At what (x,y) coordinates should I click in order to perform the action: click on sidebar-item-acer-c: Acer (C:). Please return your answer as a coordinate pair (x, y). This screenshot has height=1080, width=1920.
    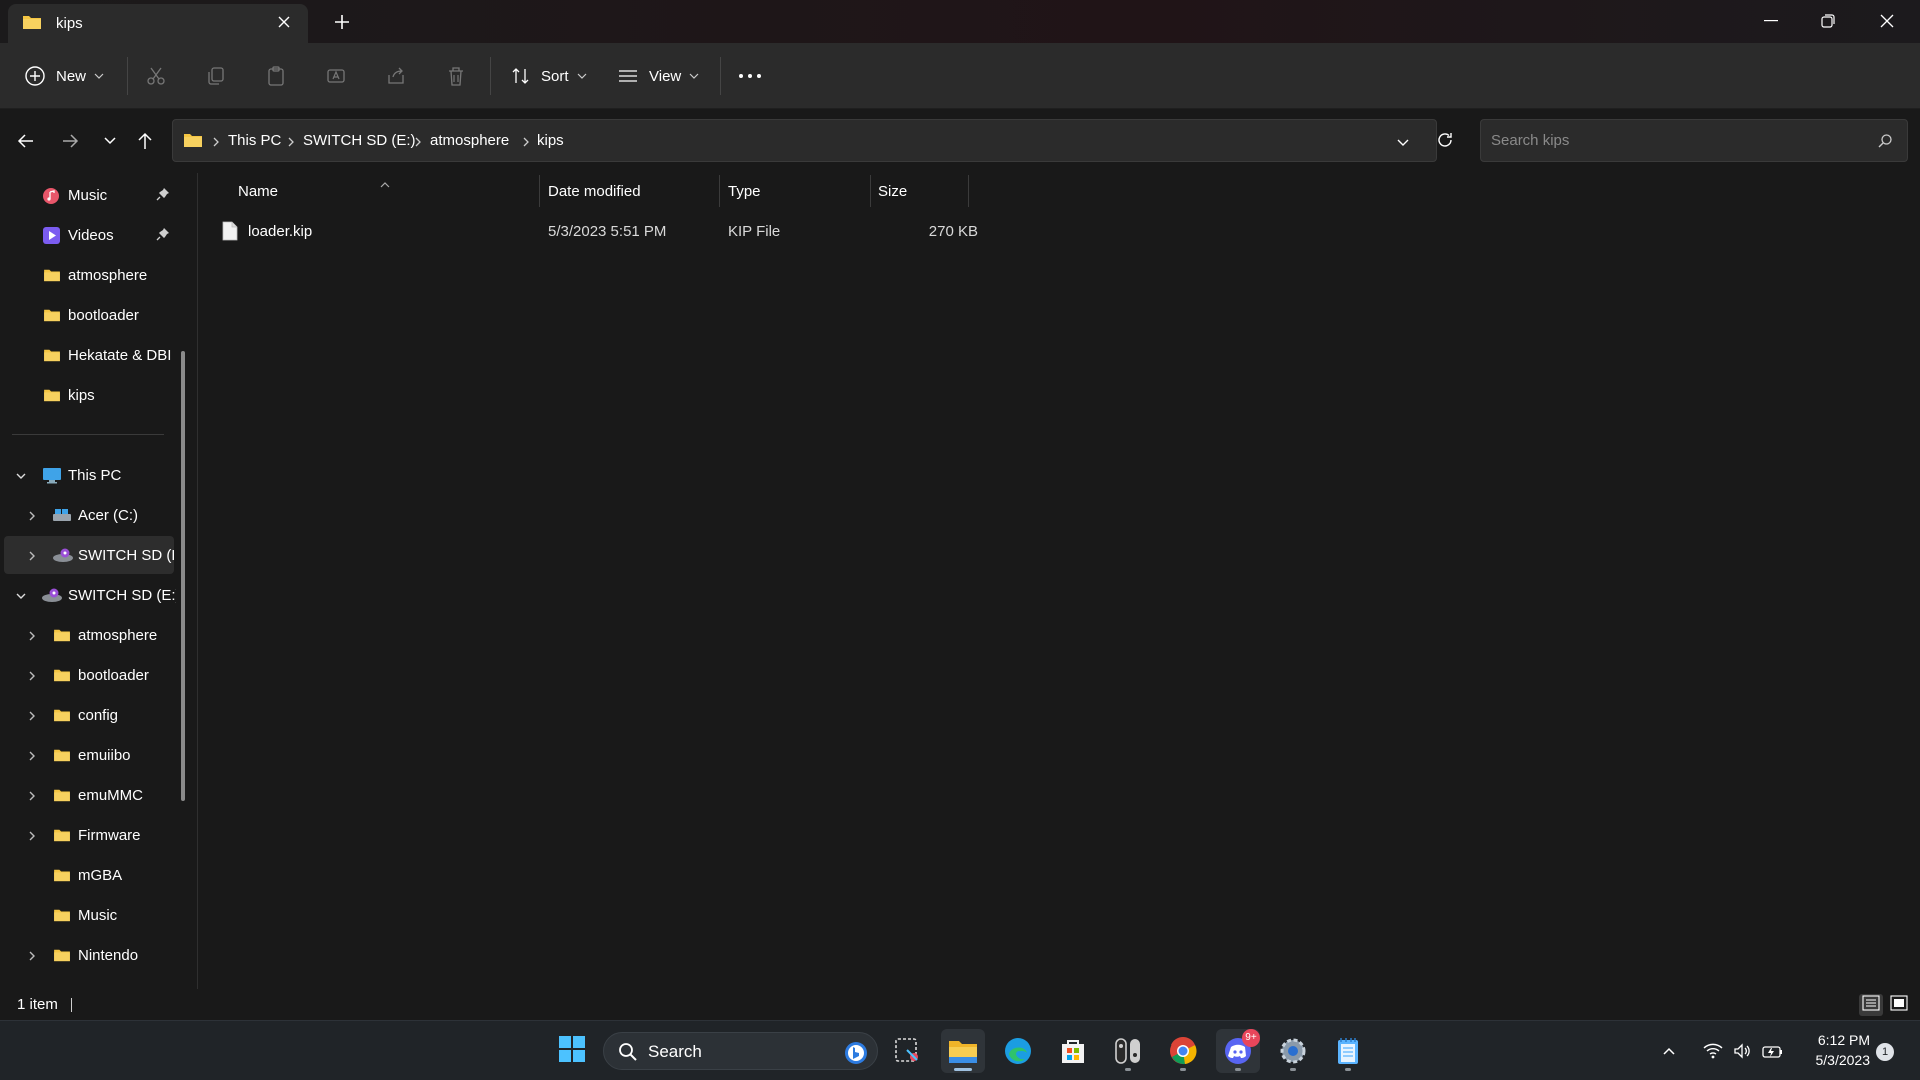
    Looking at the image, I should click on (88, 515).